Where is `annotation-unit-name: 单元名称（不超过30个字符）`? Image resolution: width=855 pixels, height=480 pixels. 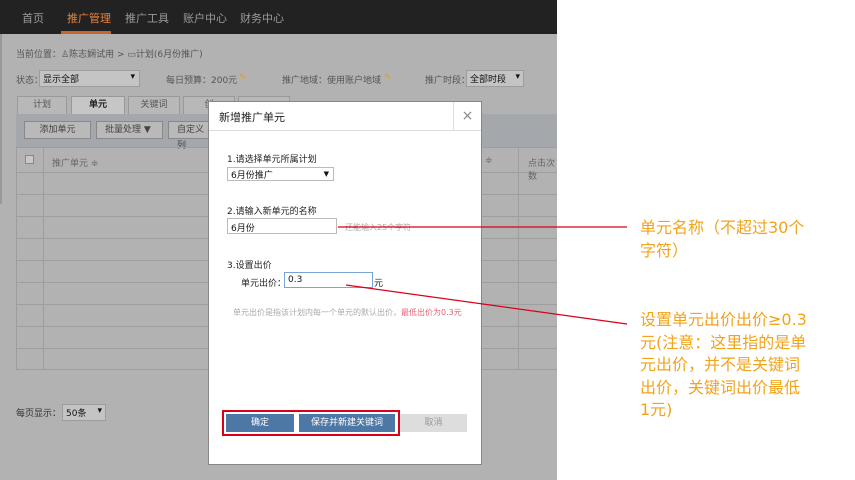 annotation-unit-name: 单元名称（不超过30个字符） is located at coordinates (722, 239).